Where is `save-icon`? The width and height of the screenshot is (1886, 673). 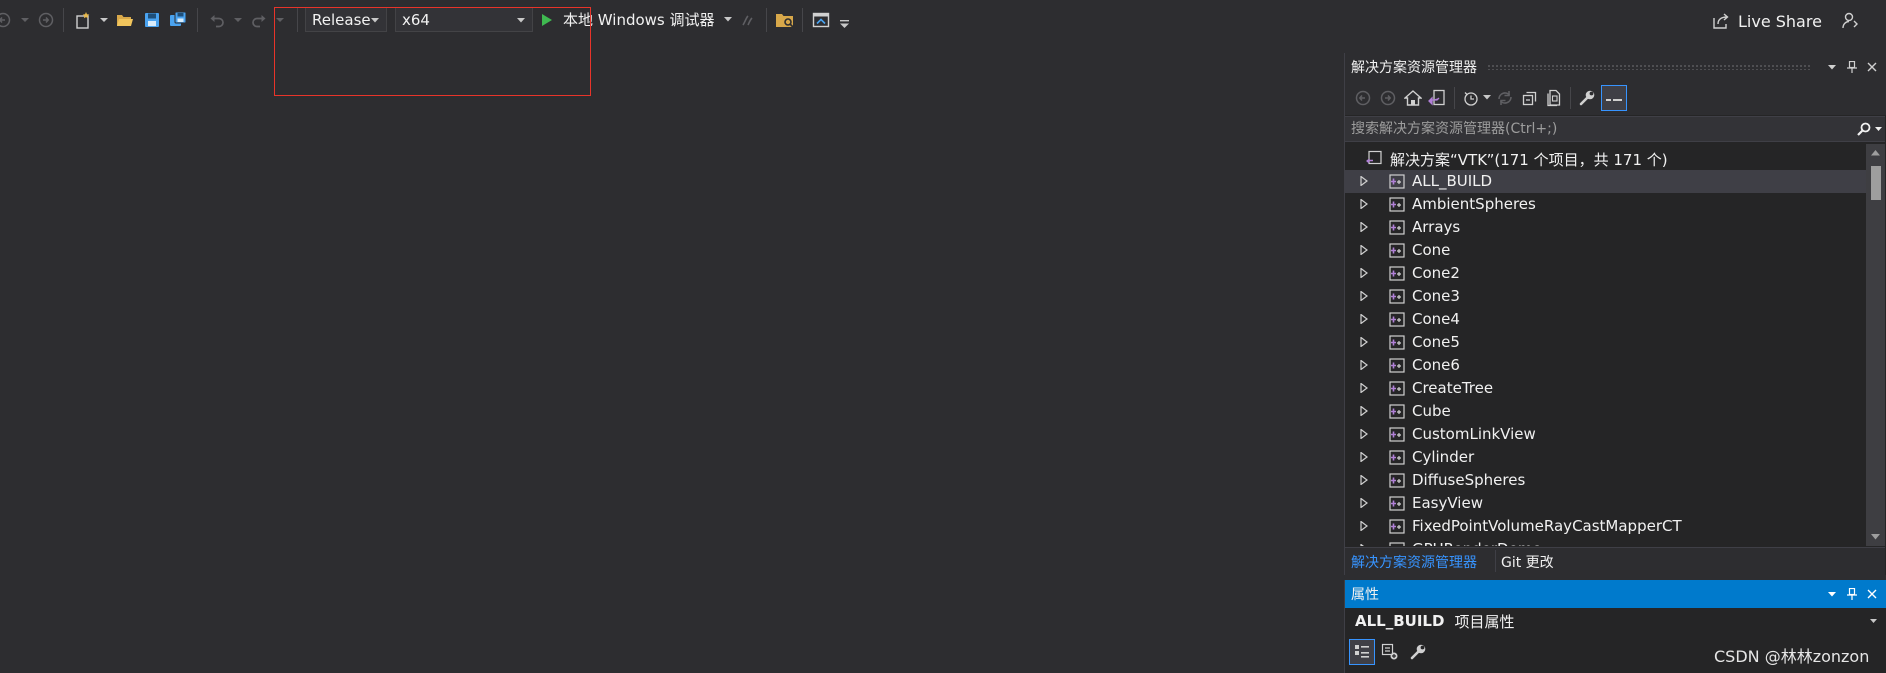 save-icon is located at coordinates (152, 20).